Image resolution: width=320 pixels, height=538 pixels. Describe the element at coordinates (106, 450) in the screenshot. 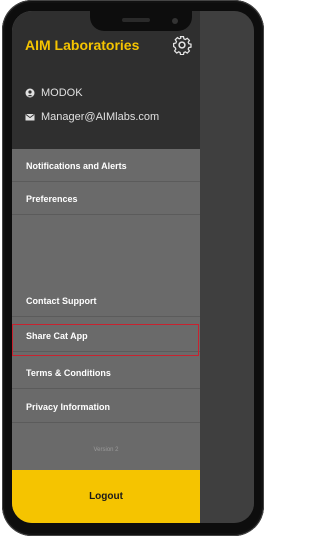

I see `version-label: Version 2` at that location.